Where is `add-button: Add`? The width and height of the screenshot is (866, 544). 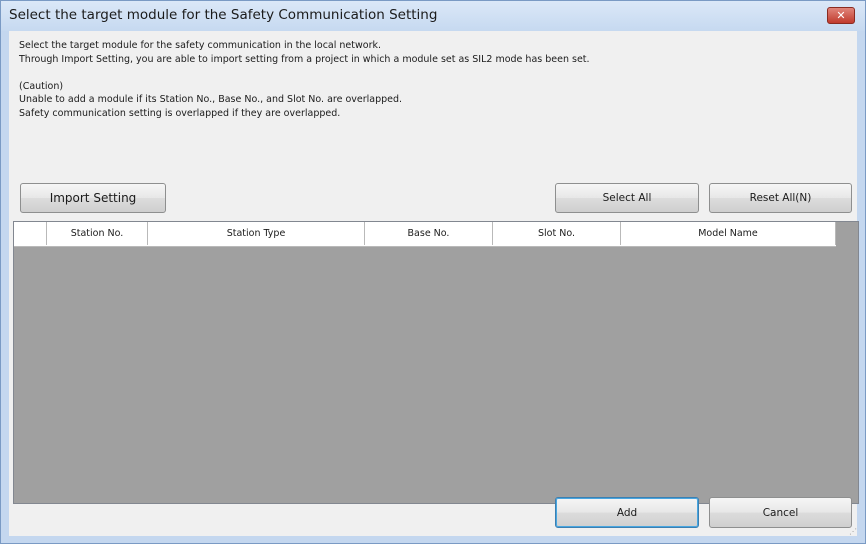 add-button: Add is located at coordinates (627, 512).